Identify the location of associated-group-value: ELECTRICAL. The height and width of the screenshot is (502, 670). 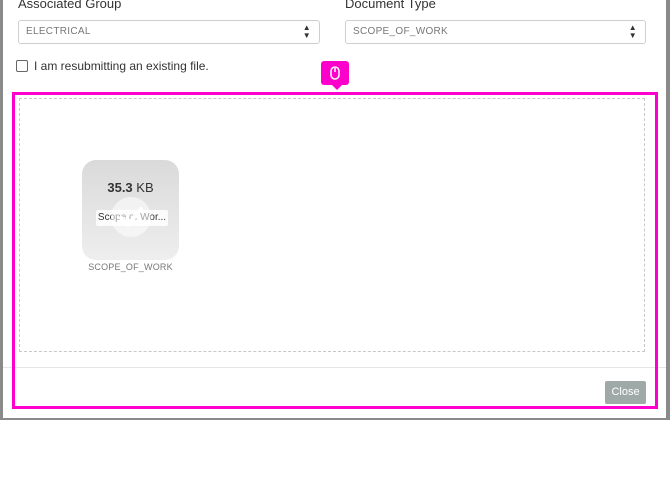
(58, 31).